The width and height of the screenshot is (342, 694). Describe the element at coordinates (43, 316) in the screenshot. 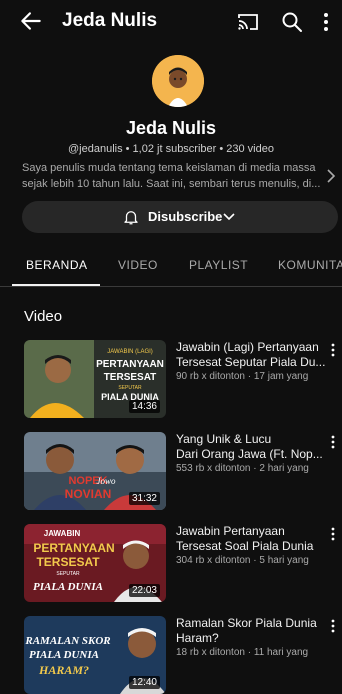

I see `section-title: Video` at that location.